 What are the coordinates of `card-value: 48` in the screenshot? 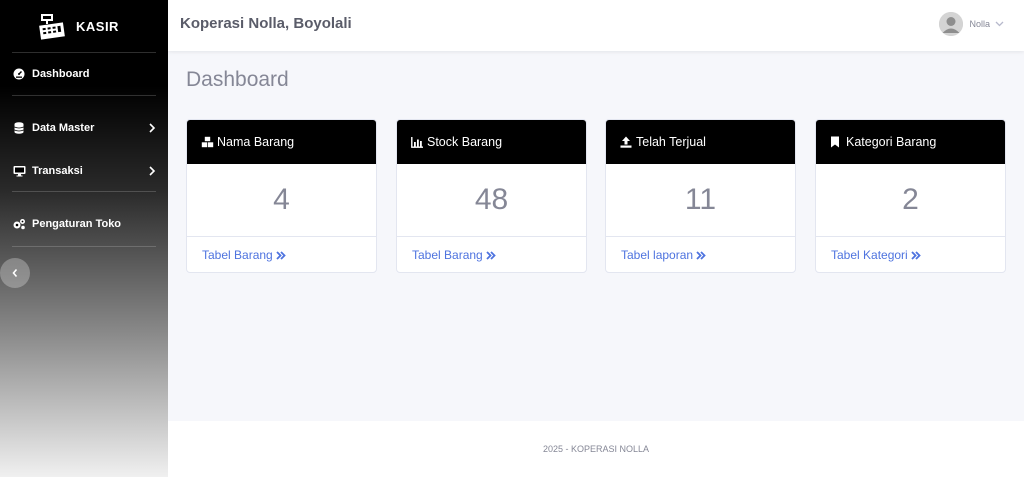 It's located at (491, 200).